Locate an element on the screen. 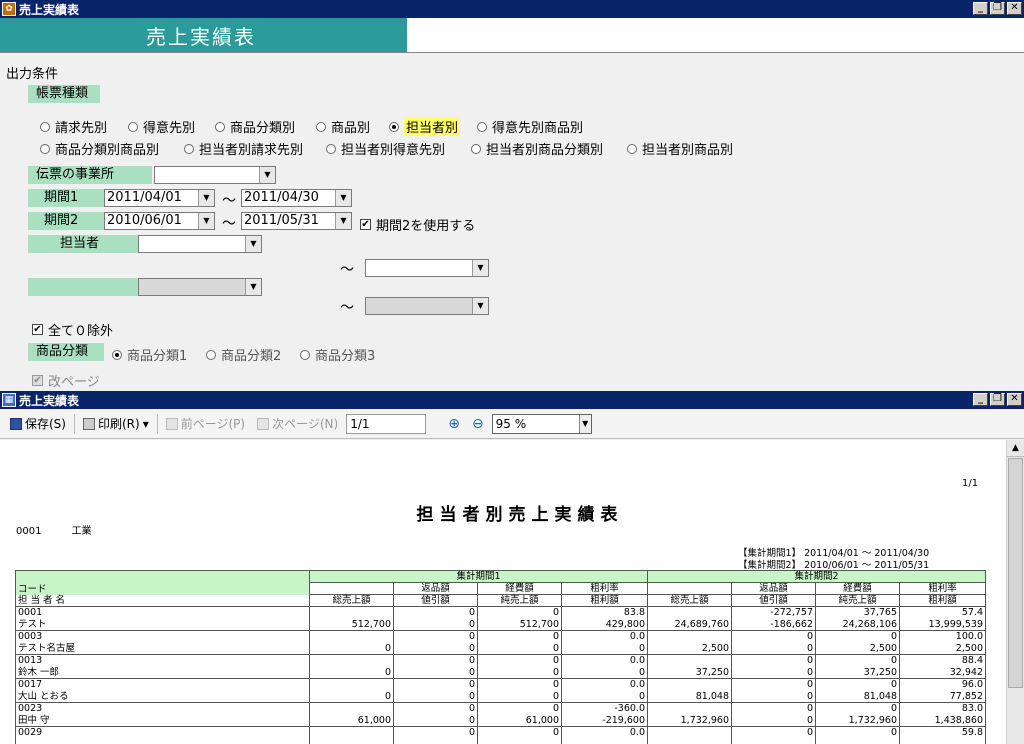 Image resolution: width=1024 pixels, height=744 pixels. office-select: ▼ is located at coordinates (215, 175).